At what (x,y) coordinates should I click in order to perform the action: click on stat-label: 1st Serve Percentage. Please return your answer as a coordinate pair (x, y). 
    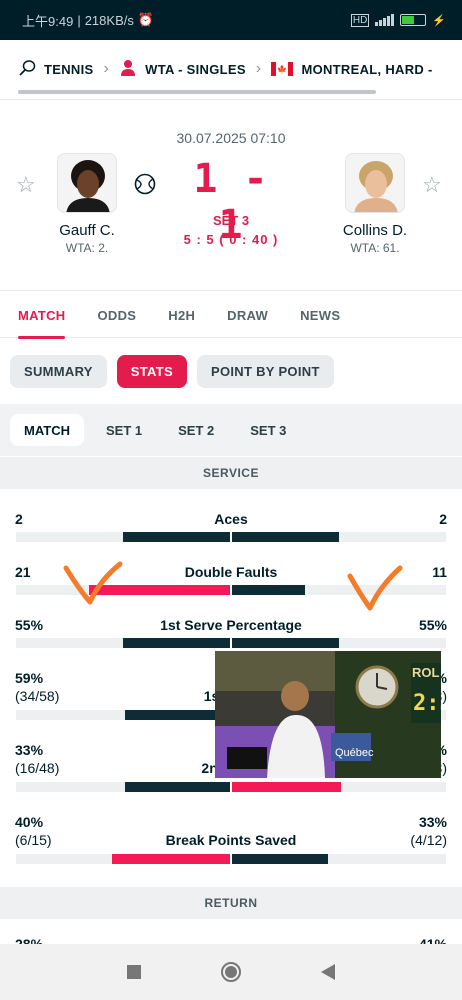
    Looking at the image, I should click on (231, 625).